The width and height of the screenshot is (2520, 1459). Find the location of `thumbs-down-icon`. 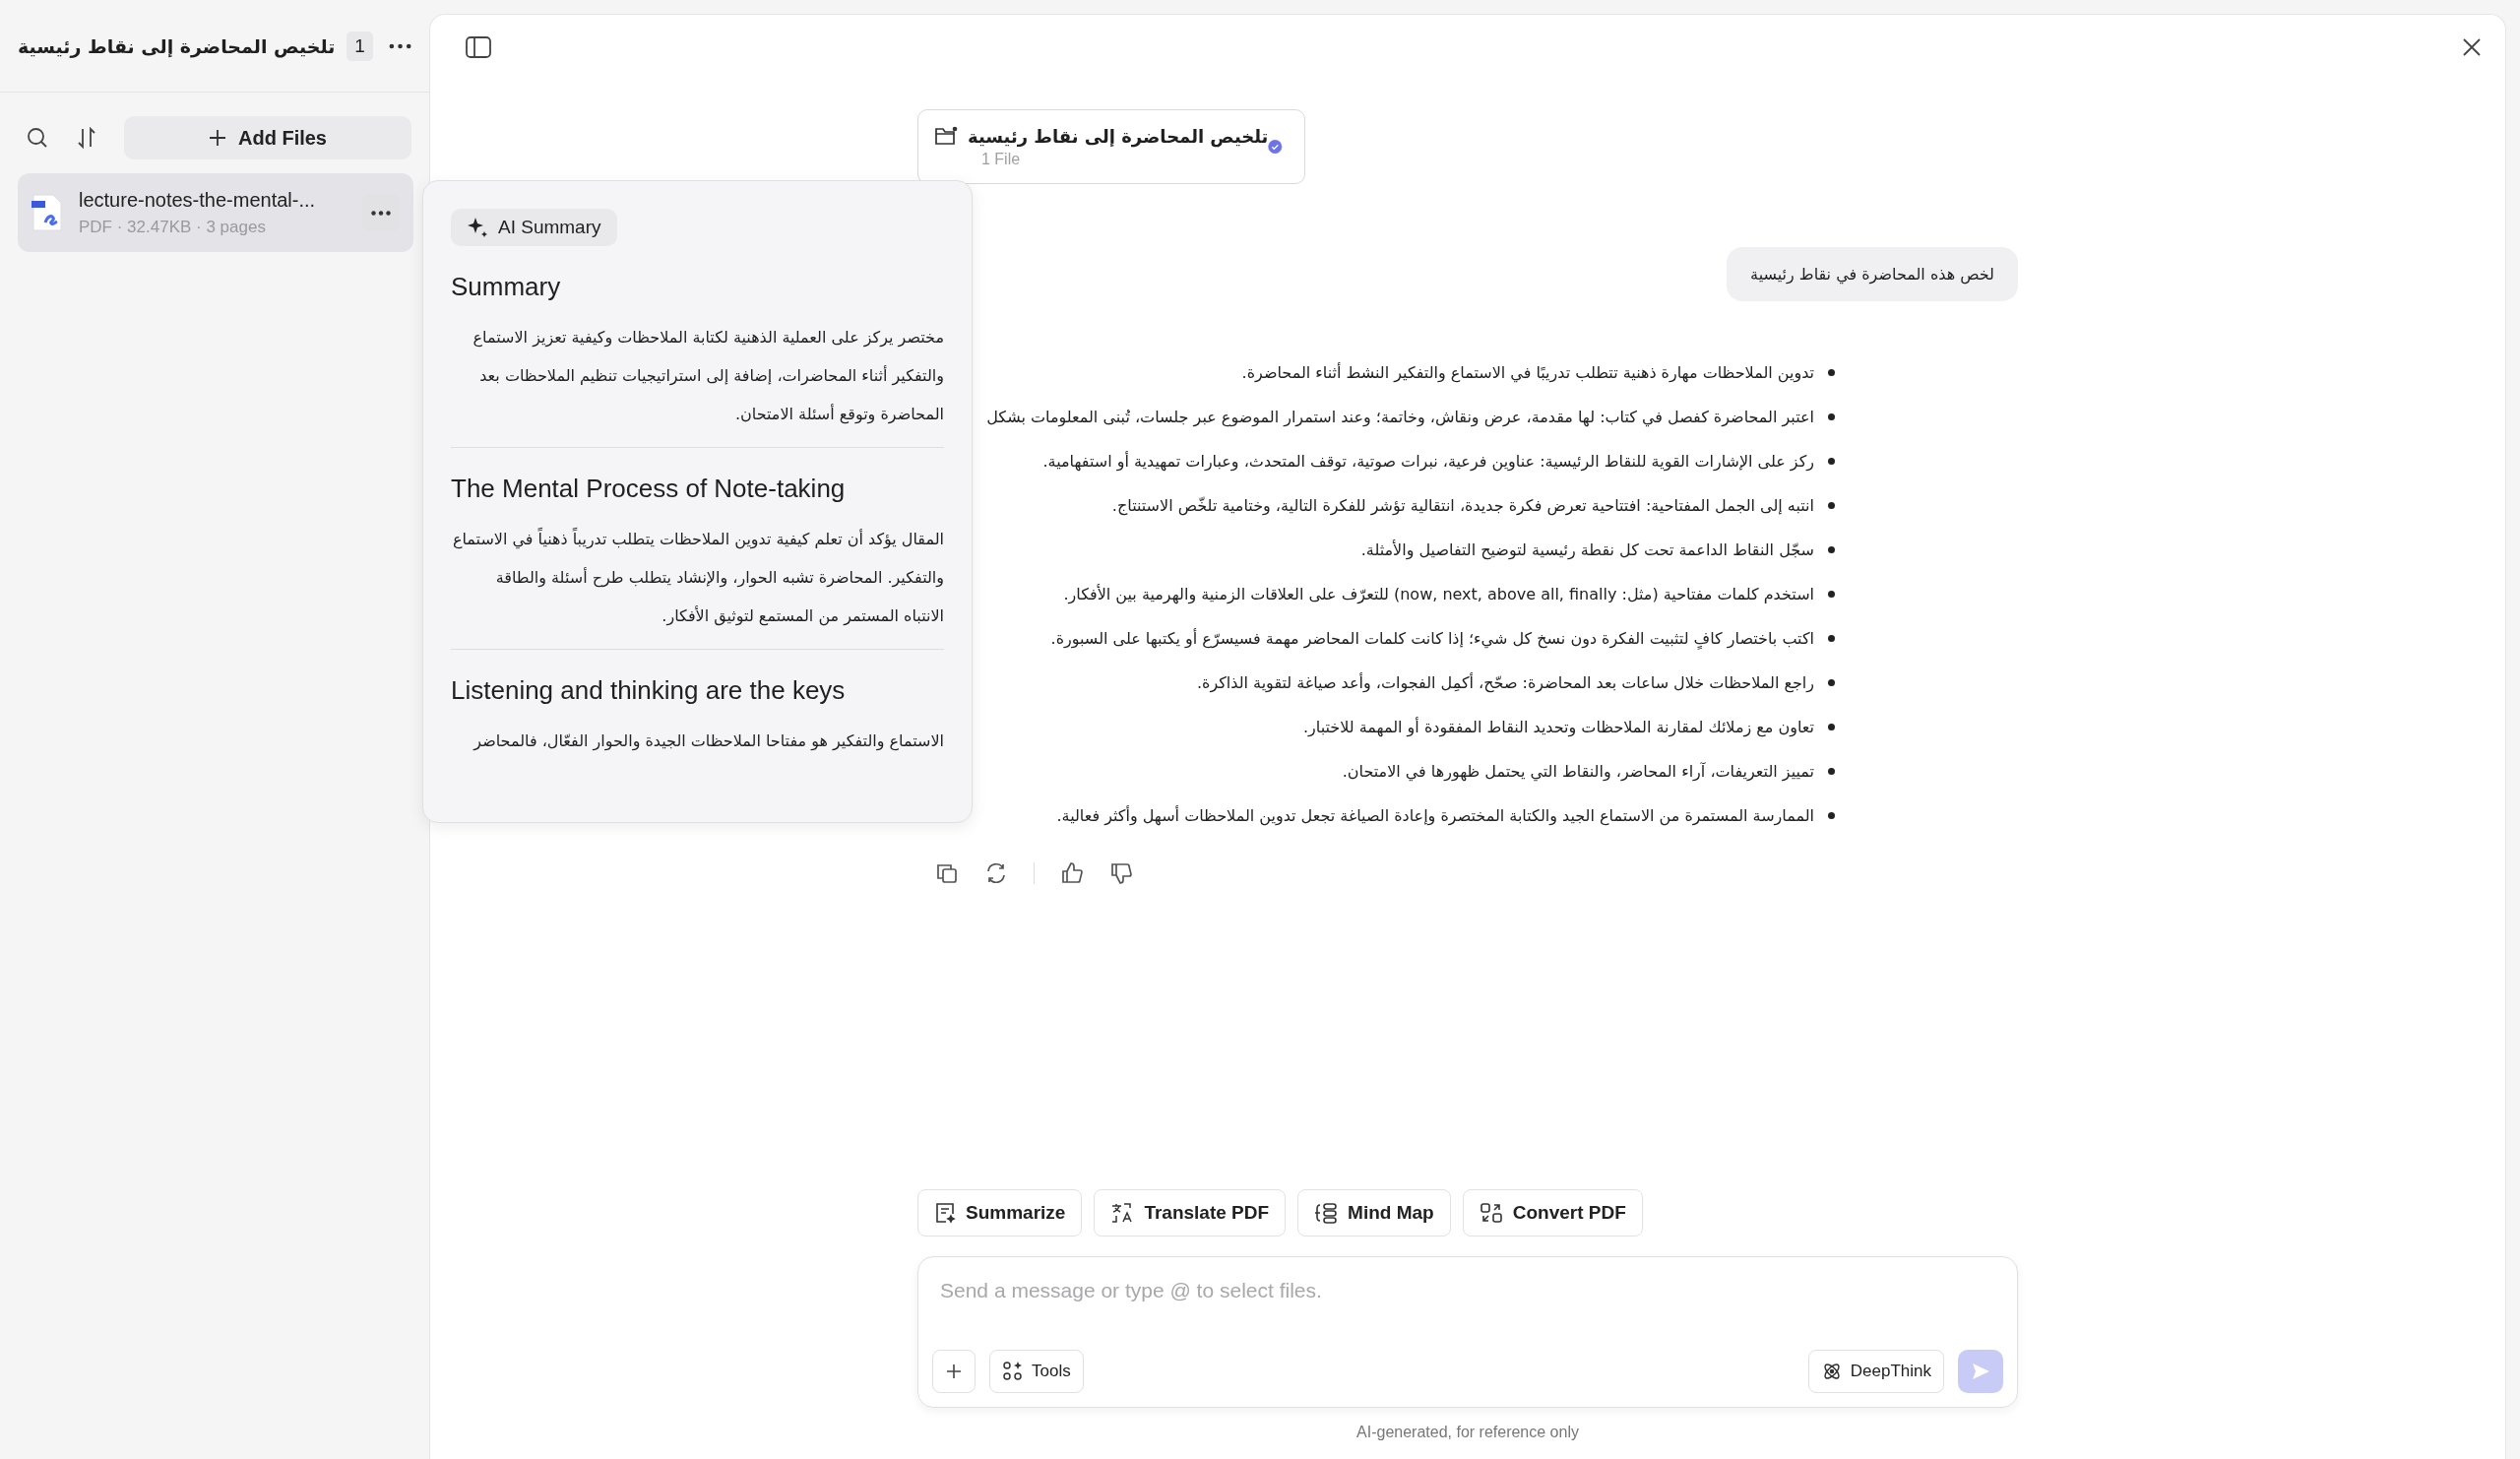

thumbs-down-icon is located at coordinates (1121, 873).